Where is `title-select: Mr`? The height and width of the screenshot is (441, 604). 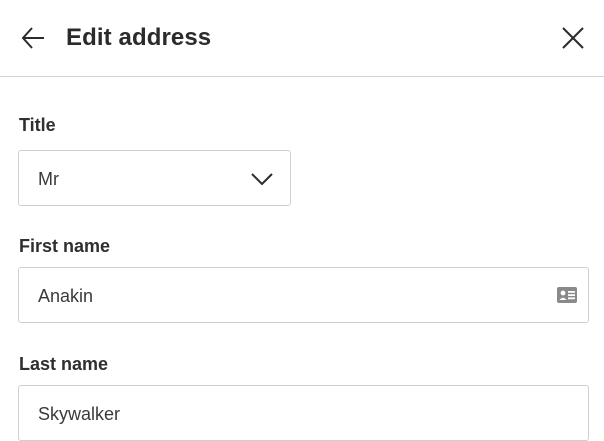
title-select: Mr is located at coordinates (154, 178).